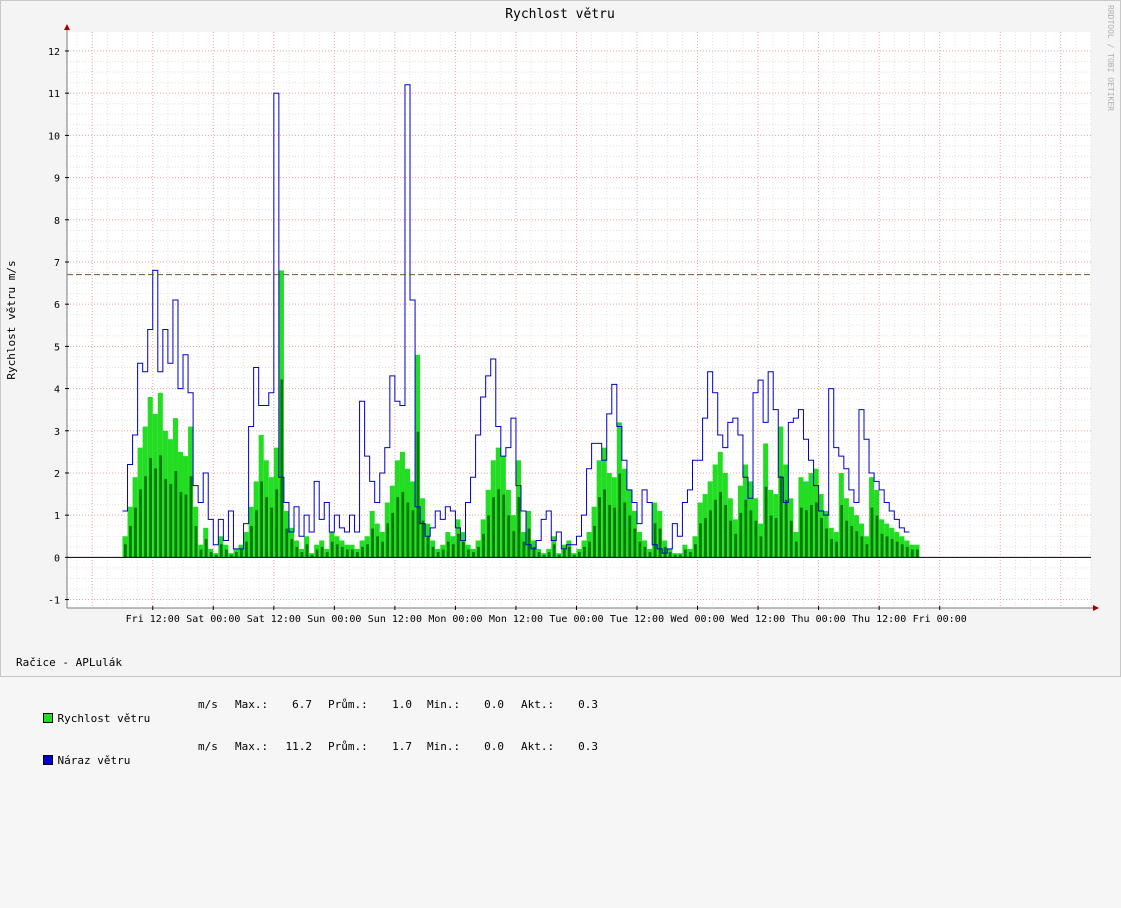  What do you see at coordinates (57, 347) in the screenshot?
I see `y-tick-label: 5` at bounding box center [57, 347].